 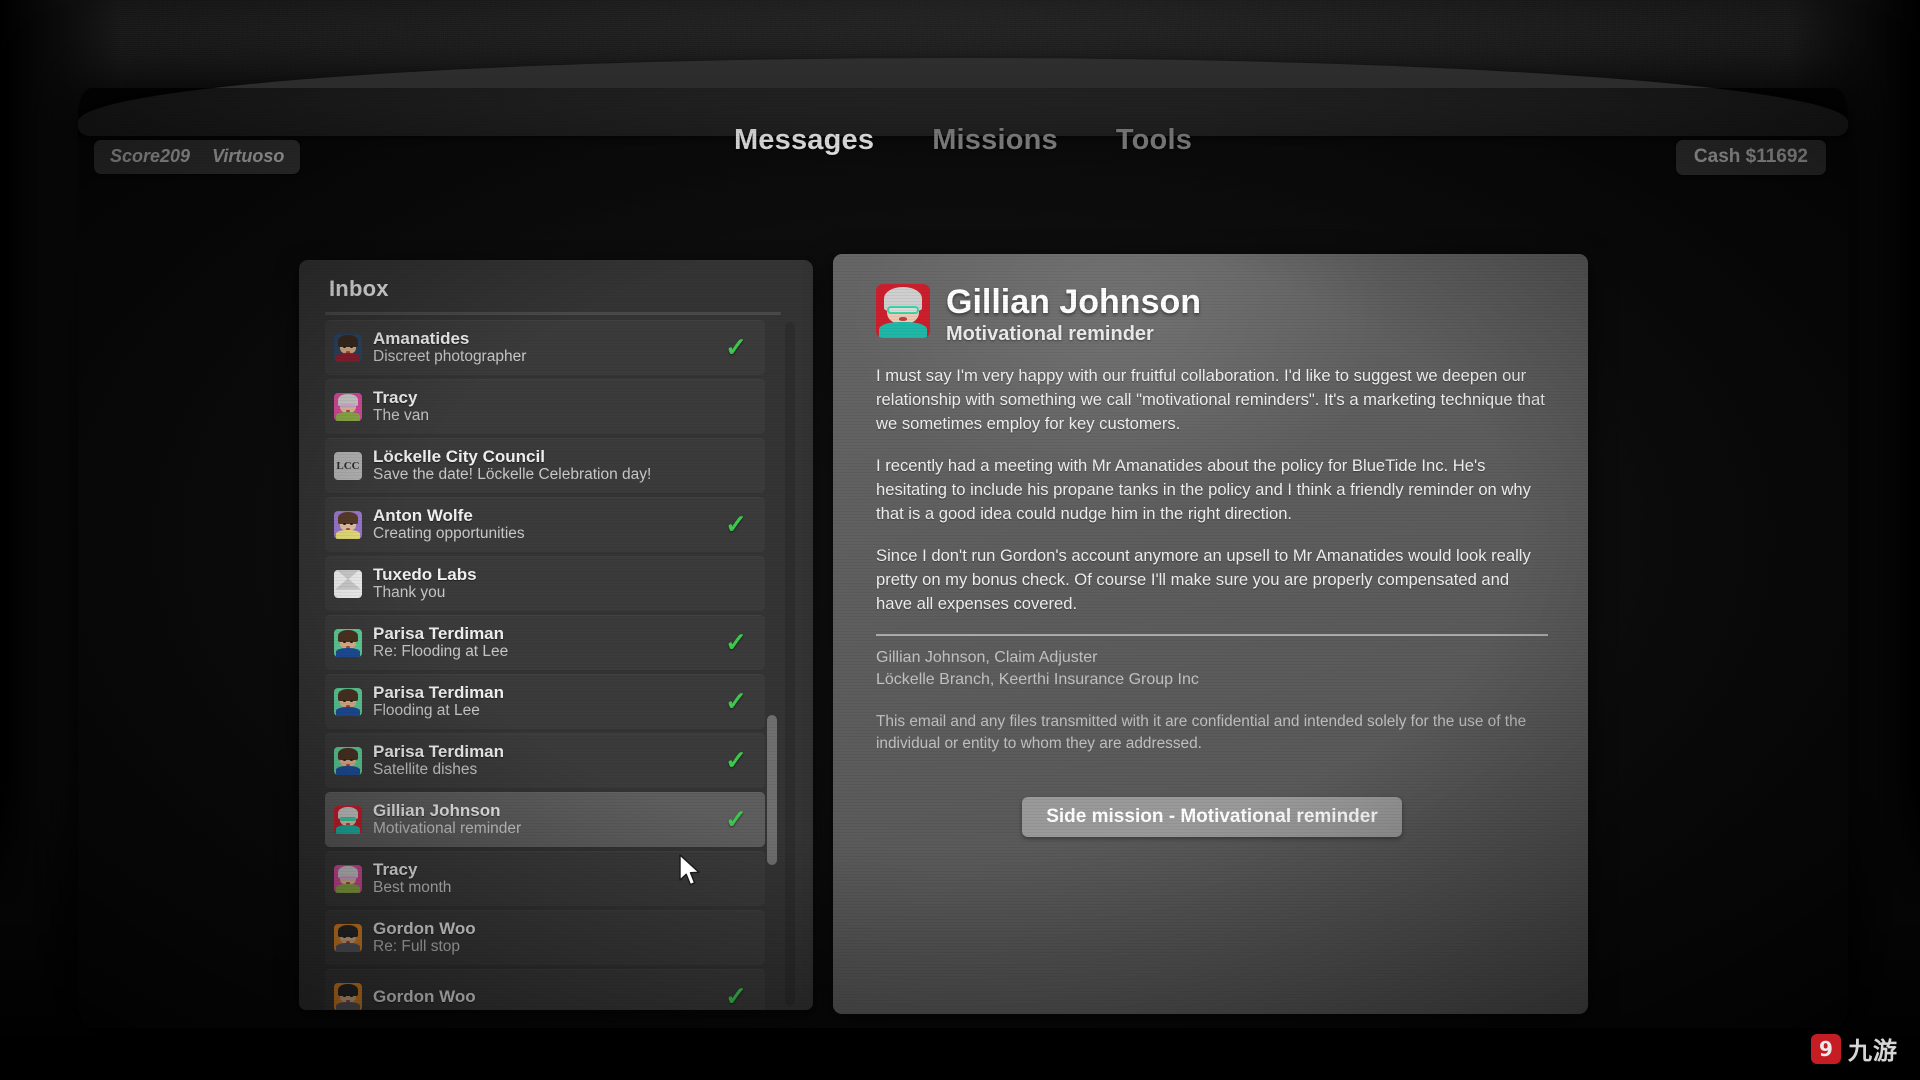 I want to click on avatar-tuxedo-labs, so click(x=348, y=583).